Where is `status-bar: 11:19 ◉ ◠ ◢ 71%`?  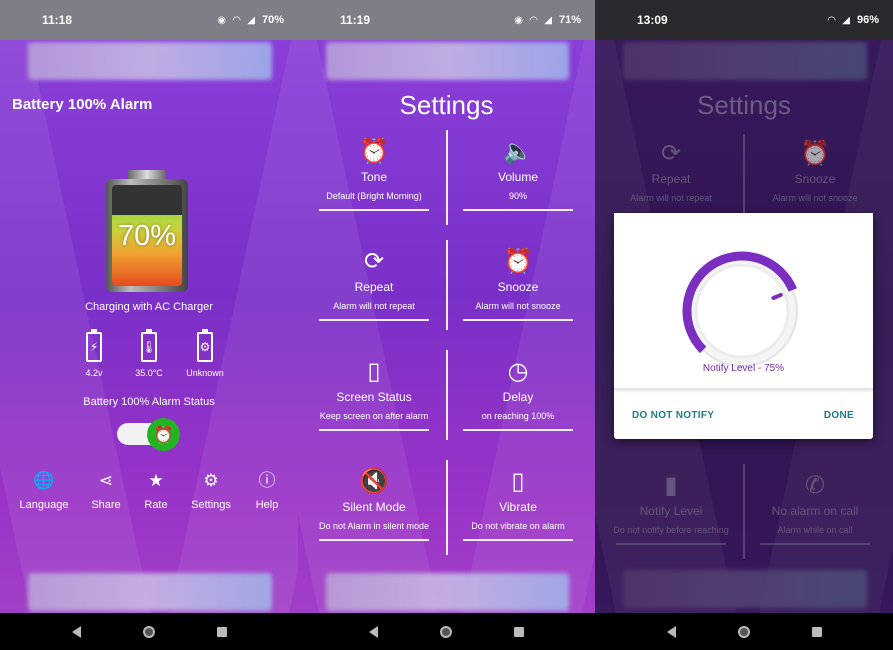 status-bar: 11:19 ◉ ◠ ◢ 71% is located at coordinates (446, 20).